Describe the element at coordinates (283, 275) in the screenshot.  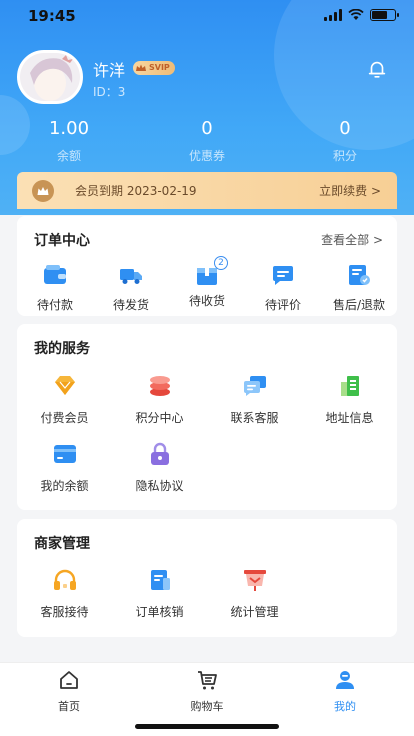
I see `comment-icon` at that location.